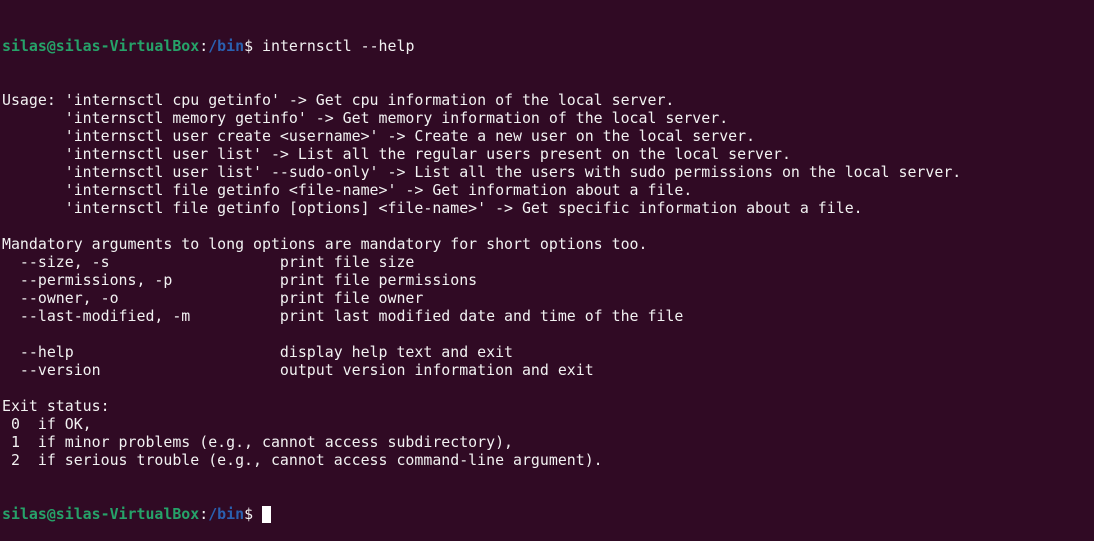 This screenshot has width=1094, height=541. I want to click on output-line: --permissions, -p print file permissions, so click(240, 280).